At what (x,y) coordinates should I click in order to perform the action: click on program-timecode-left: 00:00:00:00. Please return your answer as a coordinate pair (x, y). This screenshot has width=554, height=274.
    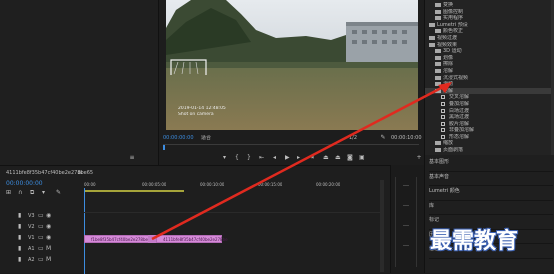
    Looking at the image, I should click on (178, 138).